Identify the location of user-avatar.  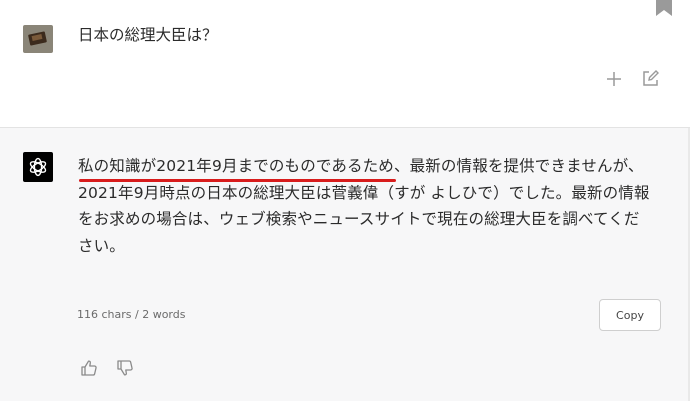
(38, 39).